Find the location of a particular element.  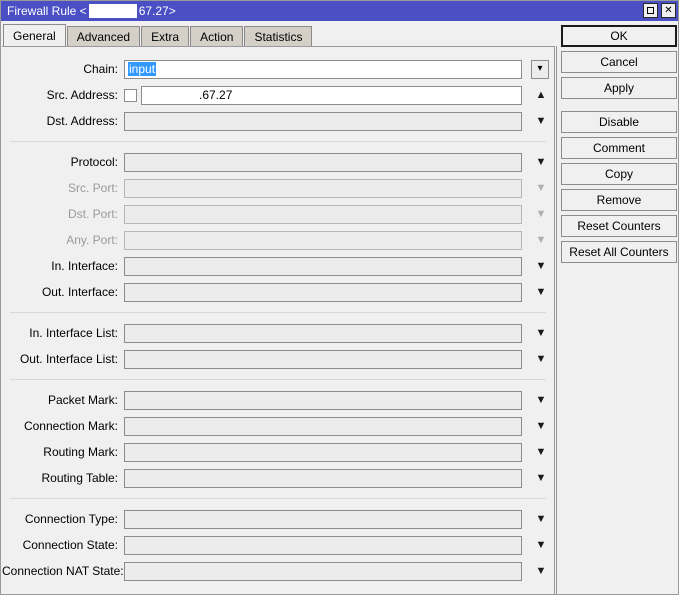

tab-general: General is located at coordinates (34, 35).